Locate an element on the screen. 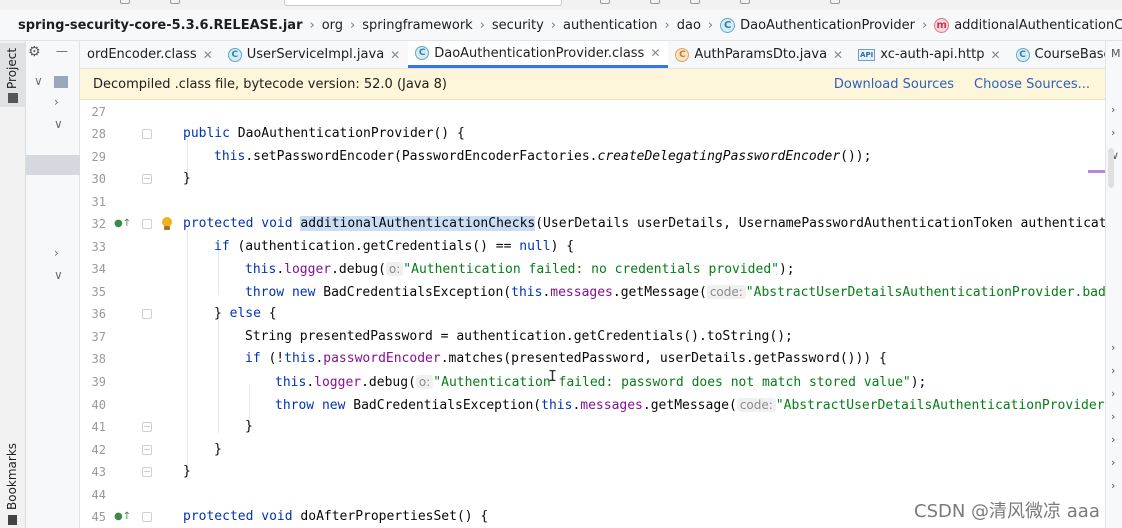  tab-course-base-info-controller: C CourseBaseInfoCont is located at coordinates (1057, 54).